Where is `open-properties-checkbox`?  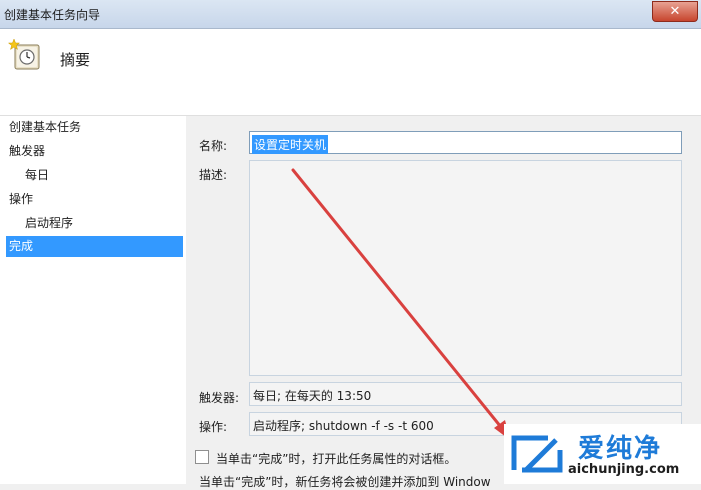 open-properties-checkbox is located at coordinates (202, 457).